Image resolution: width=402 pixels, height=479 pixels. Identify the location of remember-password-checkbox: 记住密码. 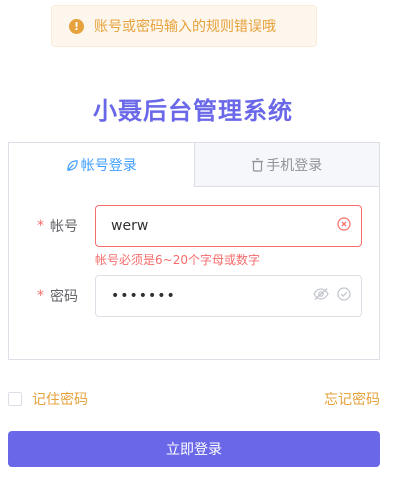
(48, 399).